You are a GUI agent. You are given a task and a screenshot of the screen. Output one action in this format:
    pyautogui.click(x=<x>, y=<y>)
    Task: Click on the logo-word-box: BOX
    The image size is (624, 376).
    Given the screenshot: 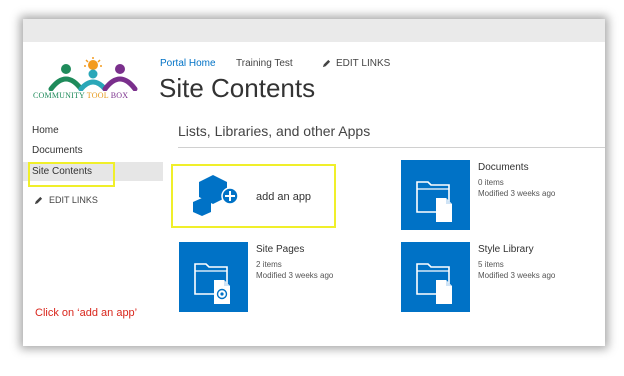 What is the action you would take?
    pyautogui.click(x=119, y=95)
    